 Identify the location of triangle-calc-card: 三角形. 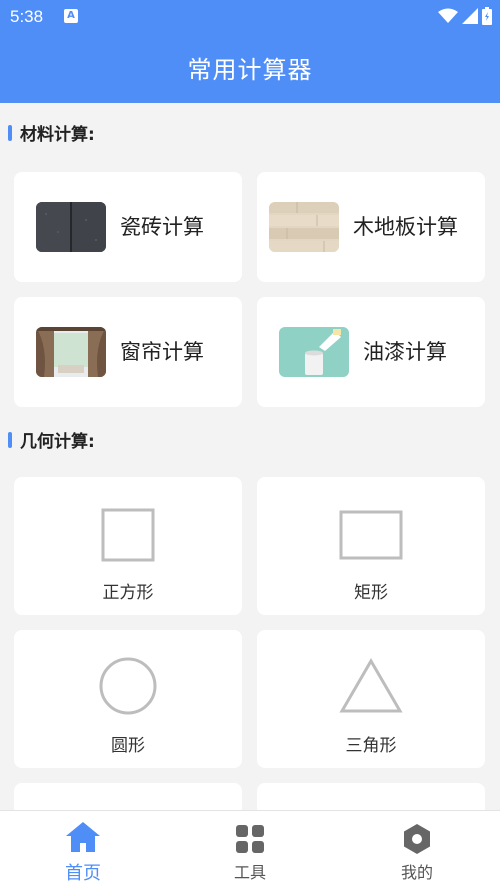
(371, 699).